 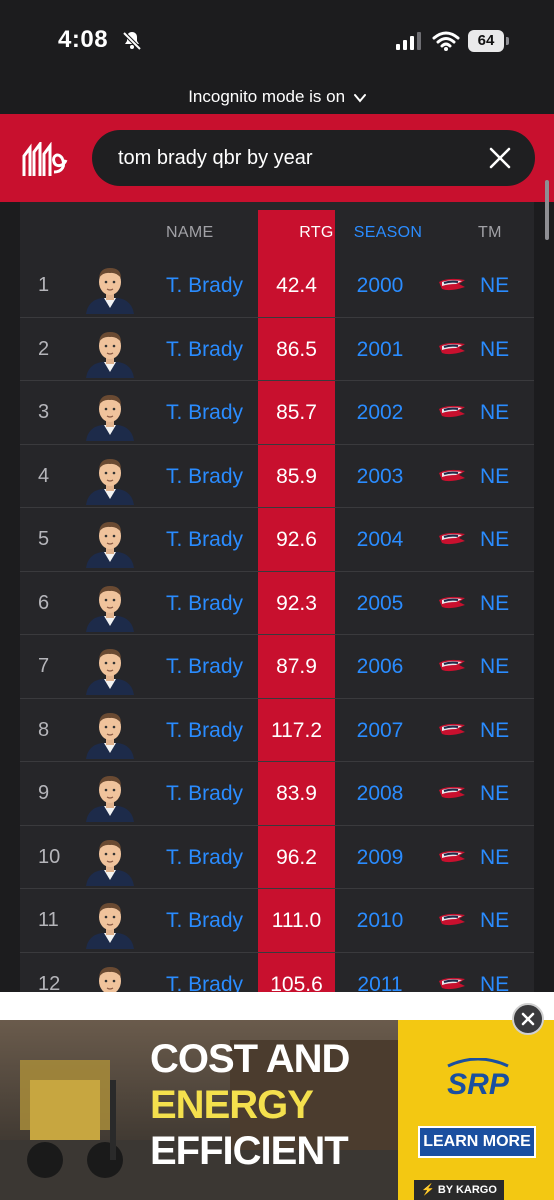 What do you see at coordinates (380, 285) in the screenshot?
I see `season-link: 2000` at bounding box center [380, 285].